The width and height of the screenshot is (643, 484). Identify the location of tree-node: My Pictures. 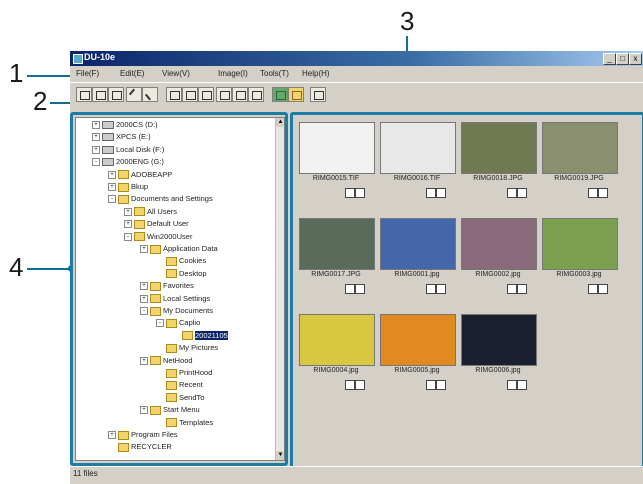
(187, 348).